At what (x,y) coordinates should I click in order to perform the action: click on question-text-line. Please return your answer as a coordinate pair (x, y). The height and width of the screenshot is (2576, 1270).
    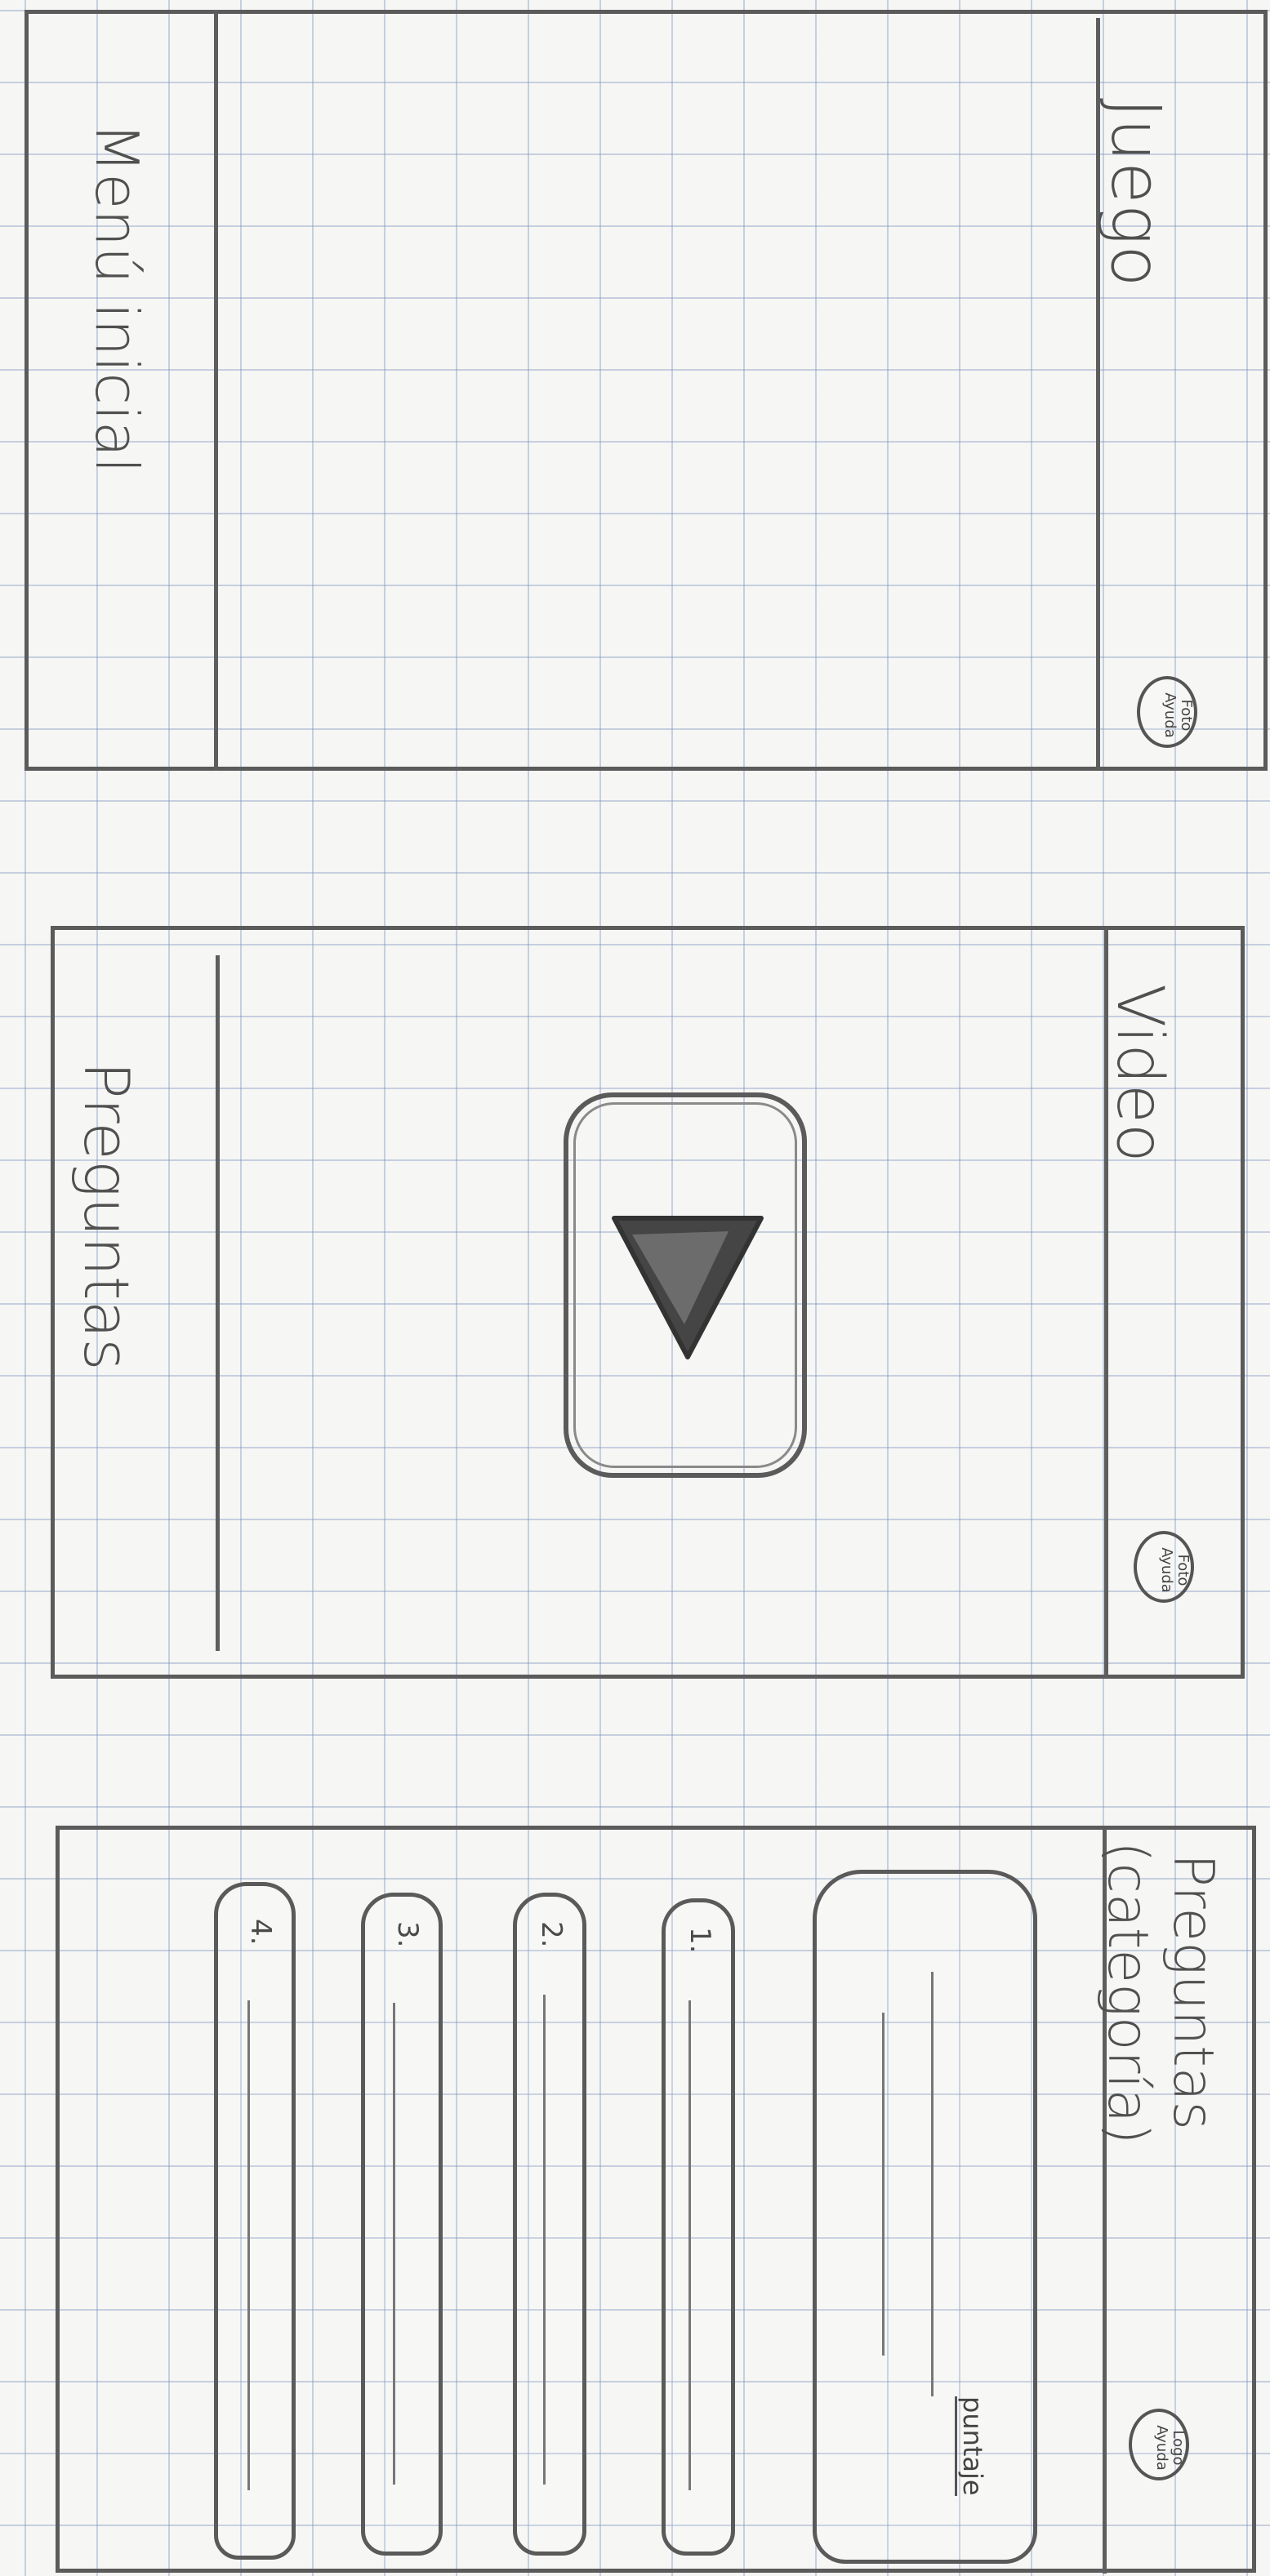
    Looking at the image, I should click on (933, 2184).